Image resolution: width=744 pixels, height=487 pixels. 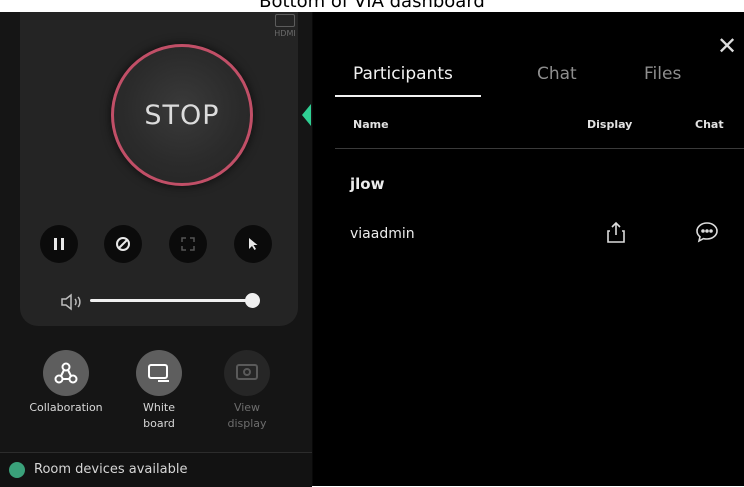 What do you see at coordinates (709, 124) in the screenshot?
I see `column-header-chat: Chat` at bounding box center [709, 124].